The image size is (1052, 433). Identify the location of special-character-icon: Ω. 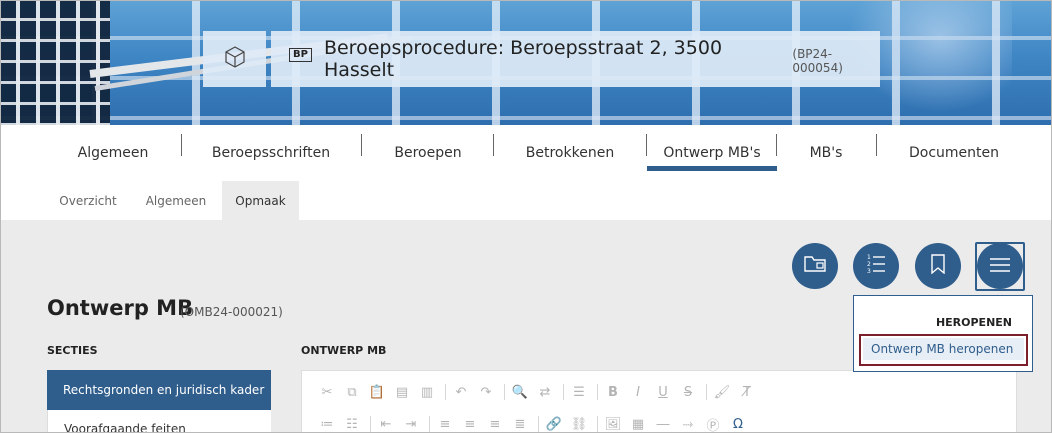
(738, 424).